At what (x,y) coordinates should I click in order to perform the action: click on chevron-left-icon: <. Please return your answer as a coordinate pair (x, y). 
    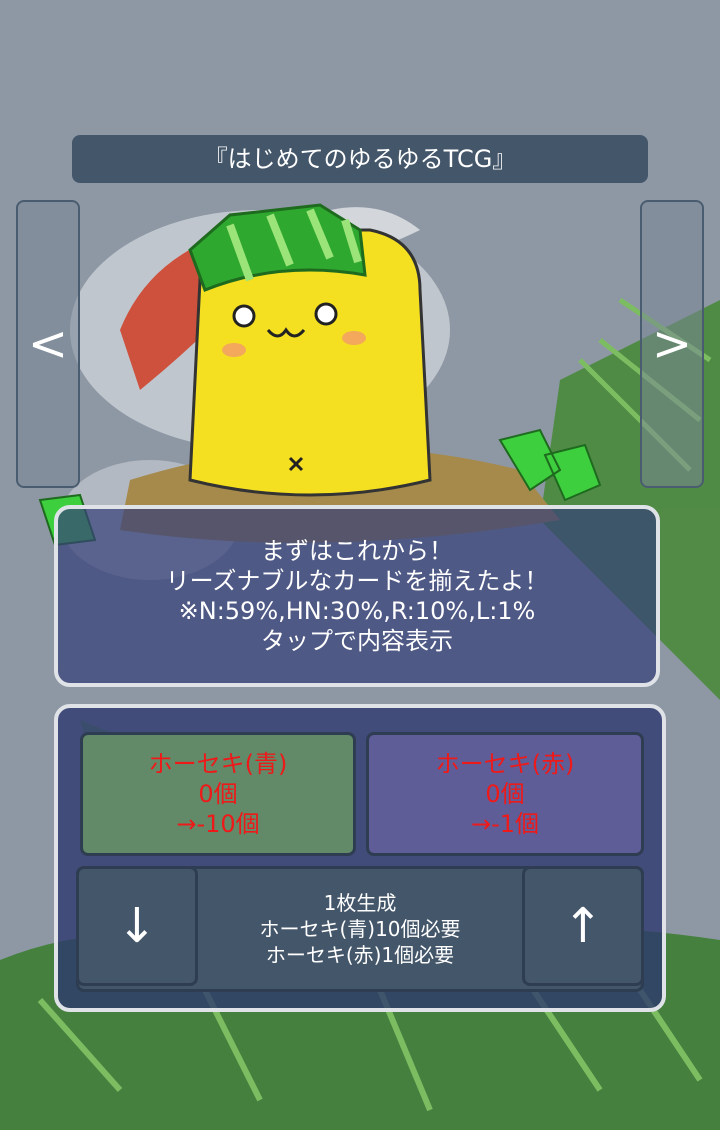
    Looking at the image, I should click on (48, 344).